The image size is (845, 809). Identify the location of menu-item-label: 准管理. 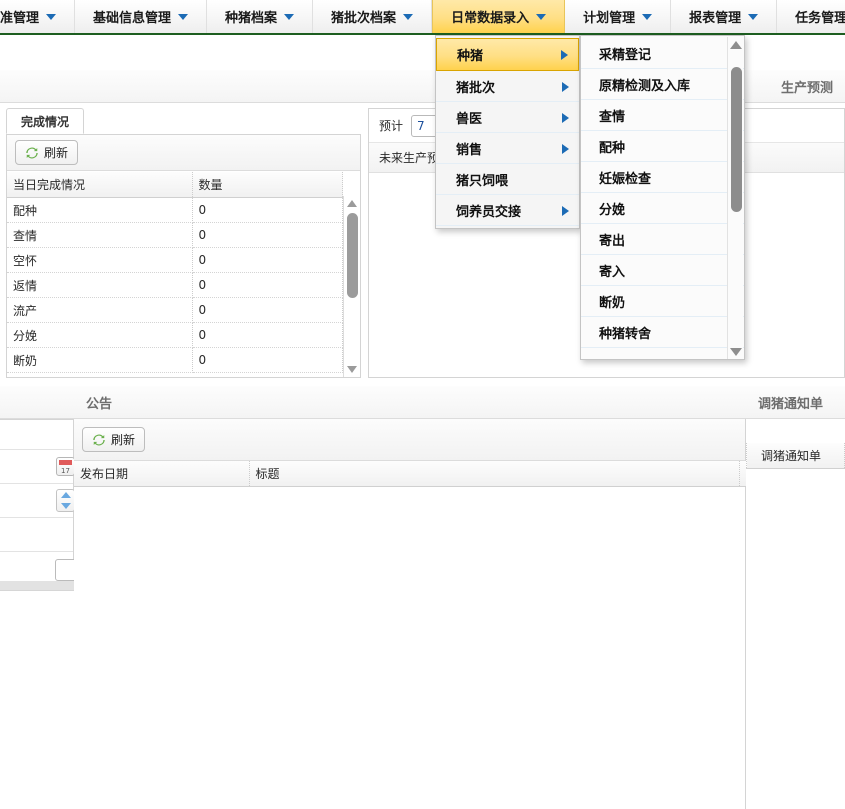
(20, 18).